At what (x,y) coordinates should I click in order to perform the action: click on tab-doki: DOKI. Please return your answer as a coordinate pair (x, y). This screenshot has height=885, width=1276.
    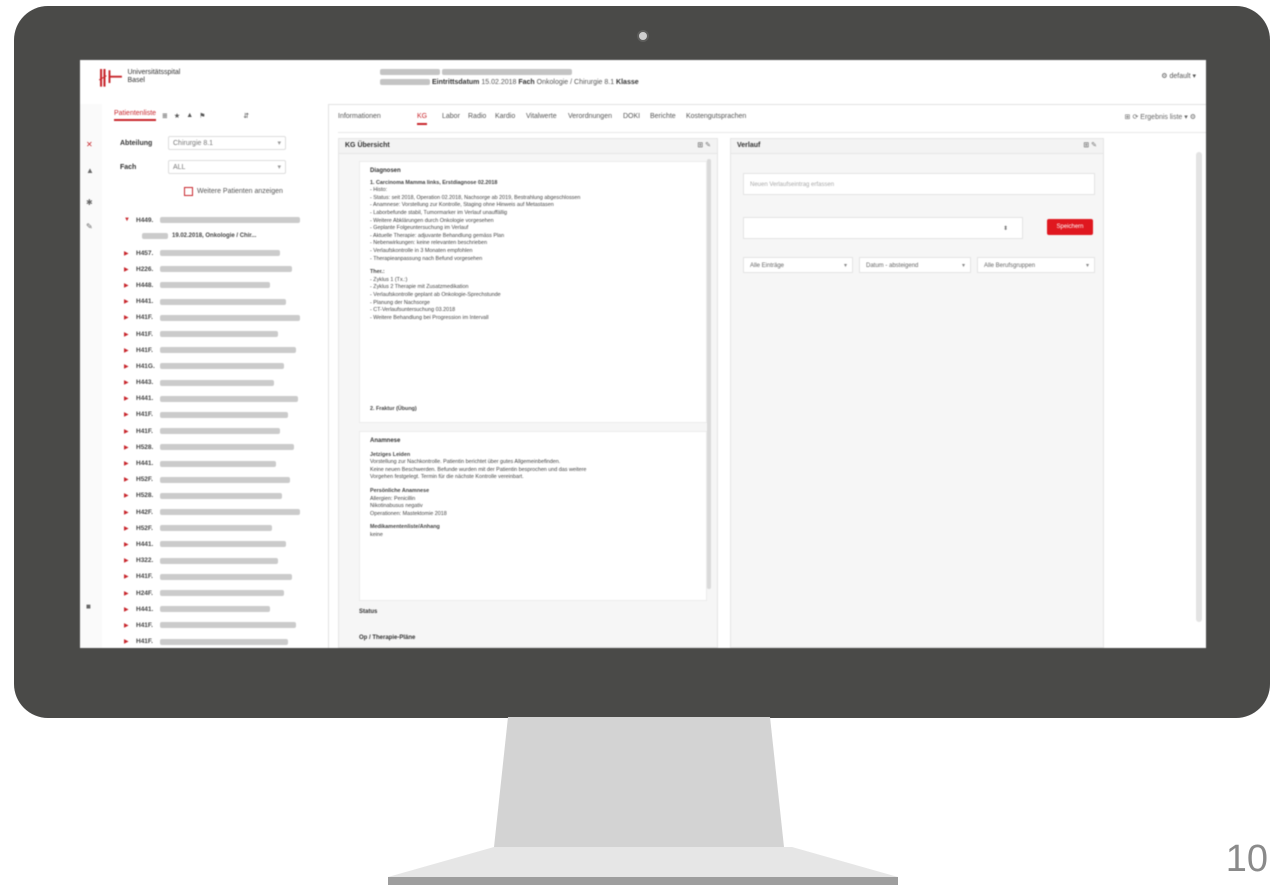
    Looking at the image, I should click on (631, 116).